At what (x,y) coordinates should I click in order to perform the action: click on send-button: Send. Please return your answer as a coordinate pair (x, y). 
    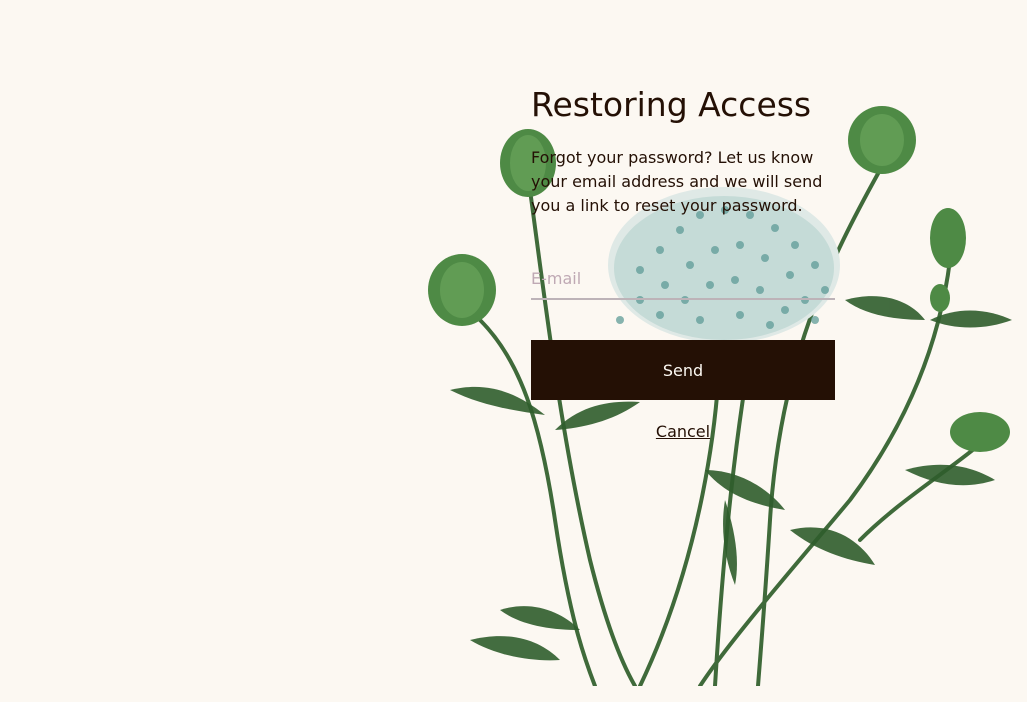
    Looking at the image, I should click on (683, 370).